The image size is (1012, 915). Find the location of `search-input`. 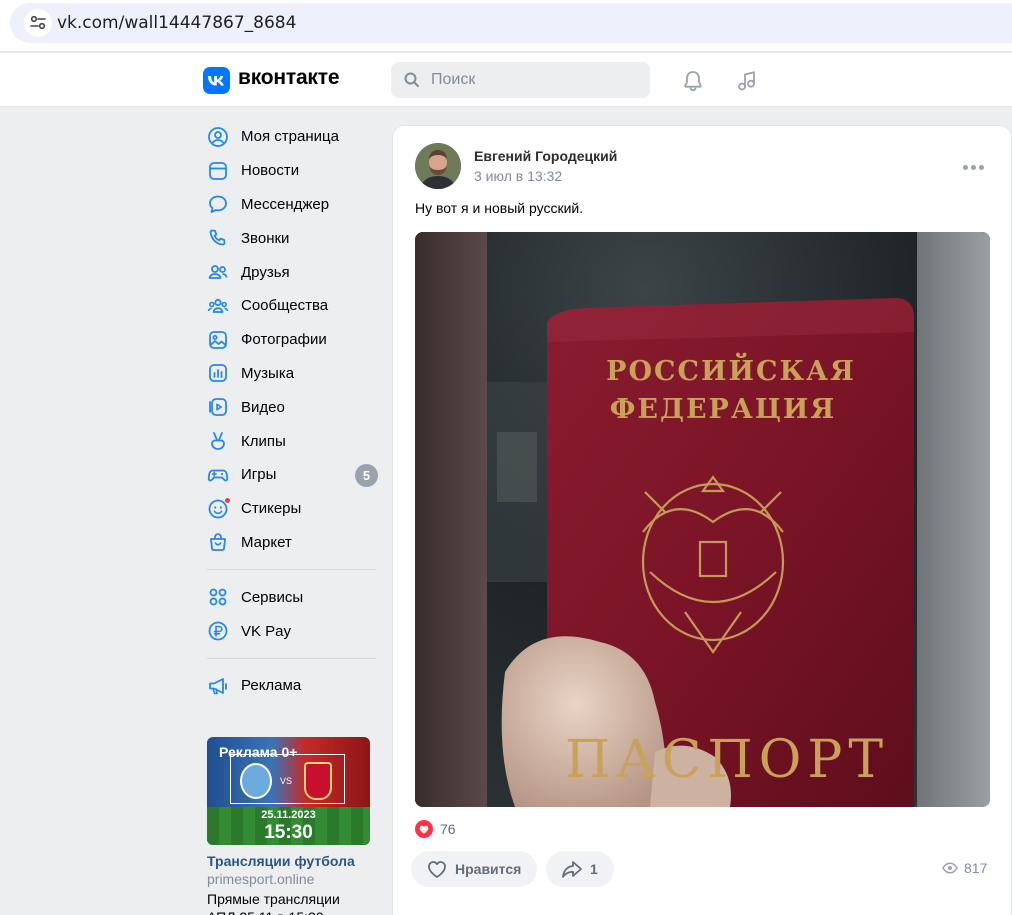

search-input is located at coordinates (536, 80).